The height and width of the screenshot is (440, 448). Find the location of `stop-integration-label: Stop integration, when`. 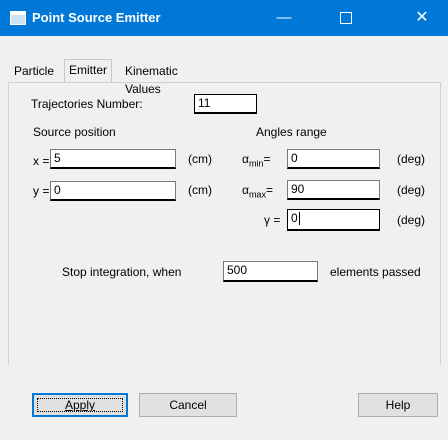

stop-integration-label: Stop integration, when is located at coordinates (122, 272).